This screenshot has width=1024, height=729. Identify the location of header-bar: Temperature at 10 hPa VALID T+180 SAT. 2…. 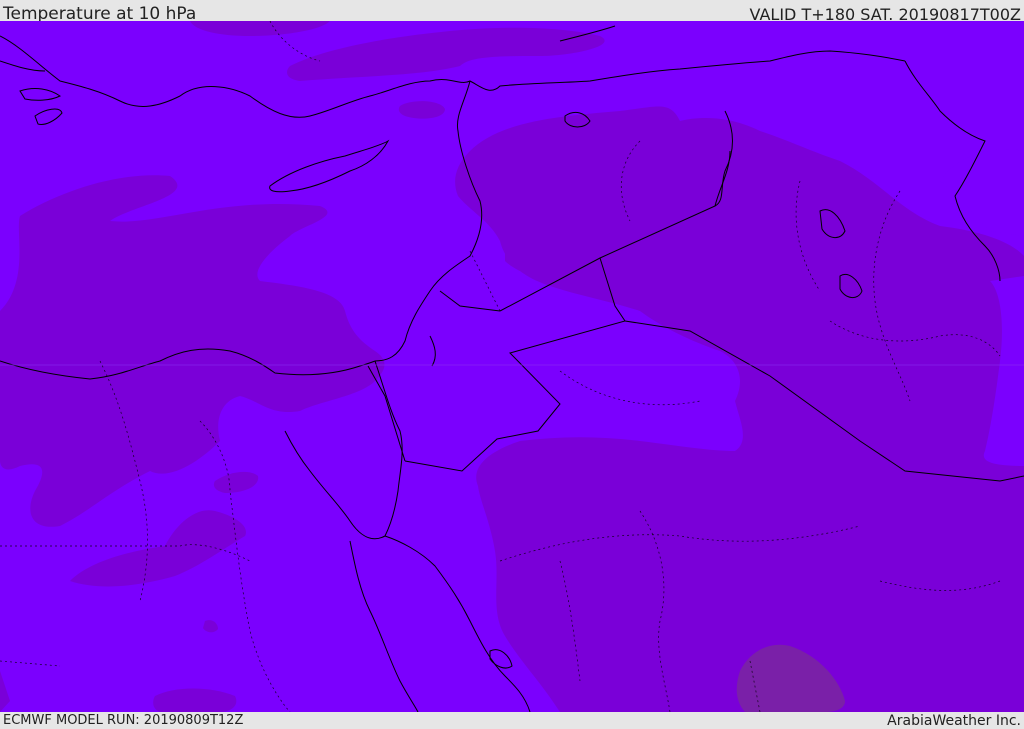
(512, 12).